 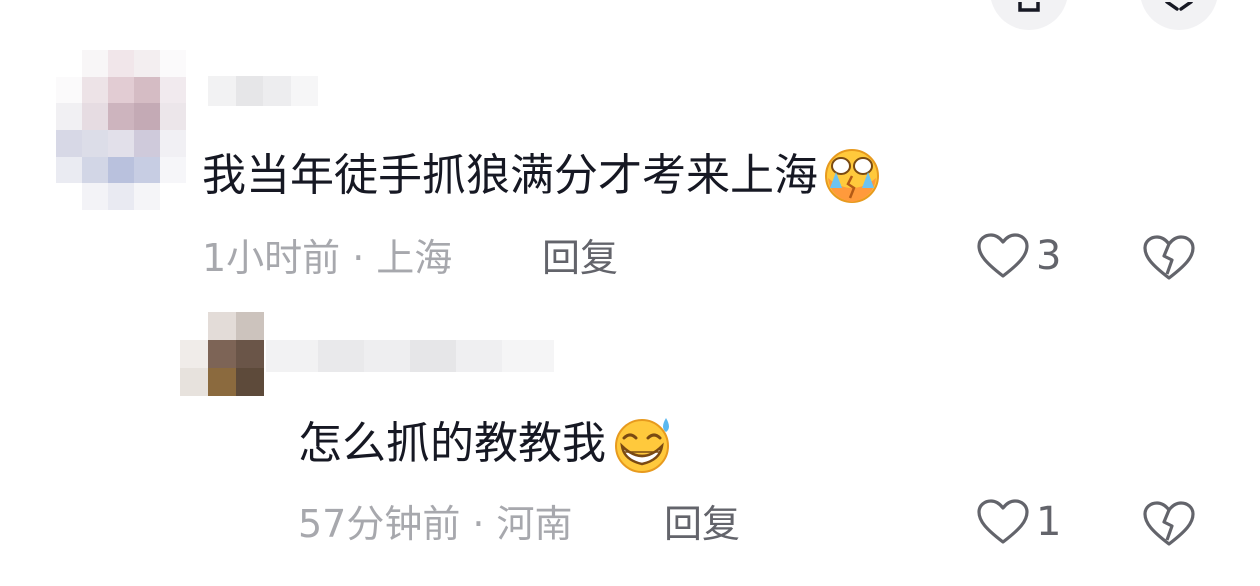 What do you see at coordinates (1029, 15) in the screenshot?
I see `share-button` at bounding box center [1029, 15].